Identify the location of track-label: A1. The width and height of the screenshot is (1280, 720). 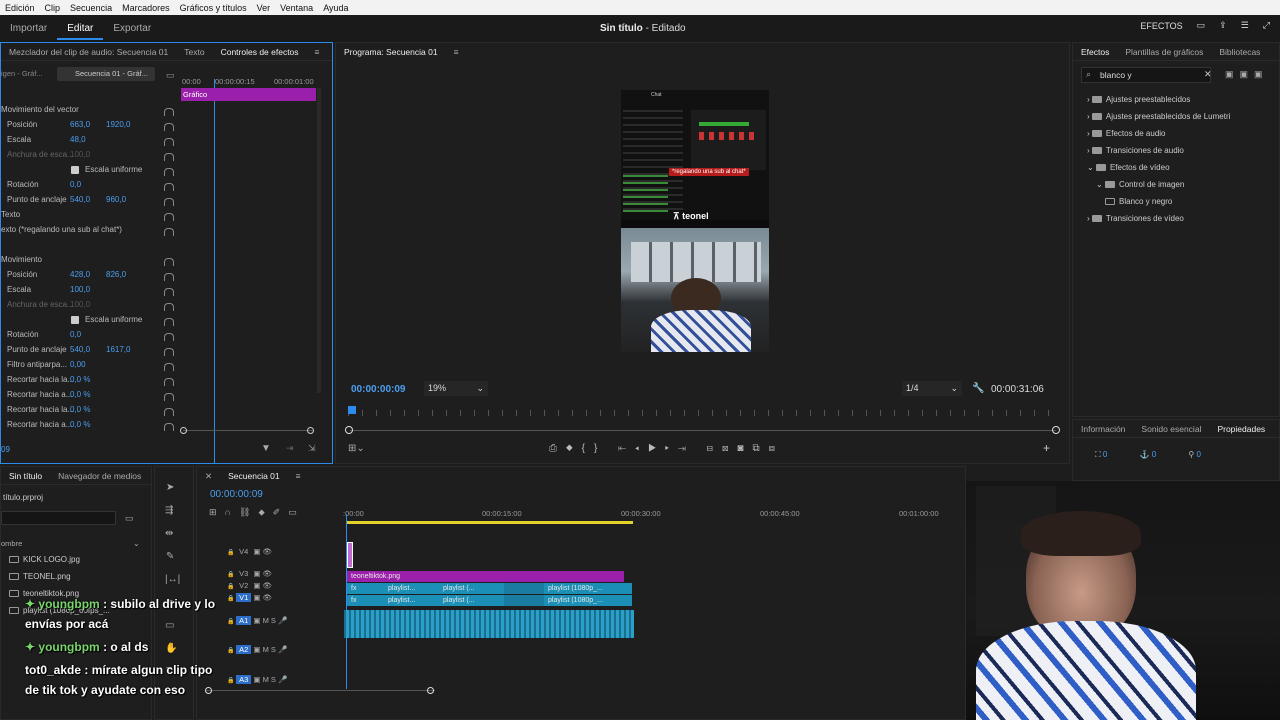
(244, 620).